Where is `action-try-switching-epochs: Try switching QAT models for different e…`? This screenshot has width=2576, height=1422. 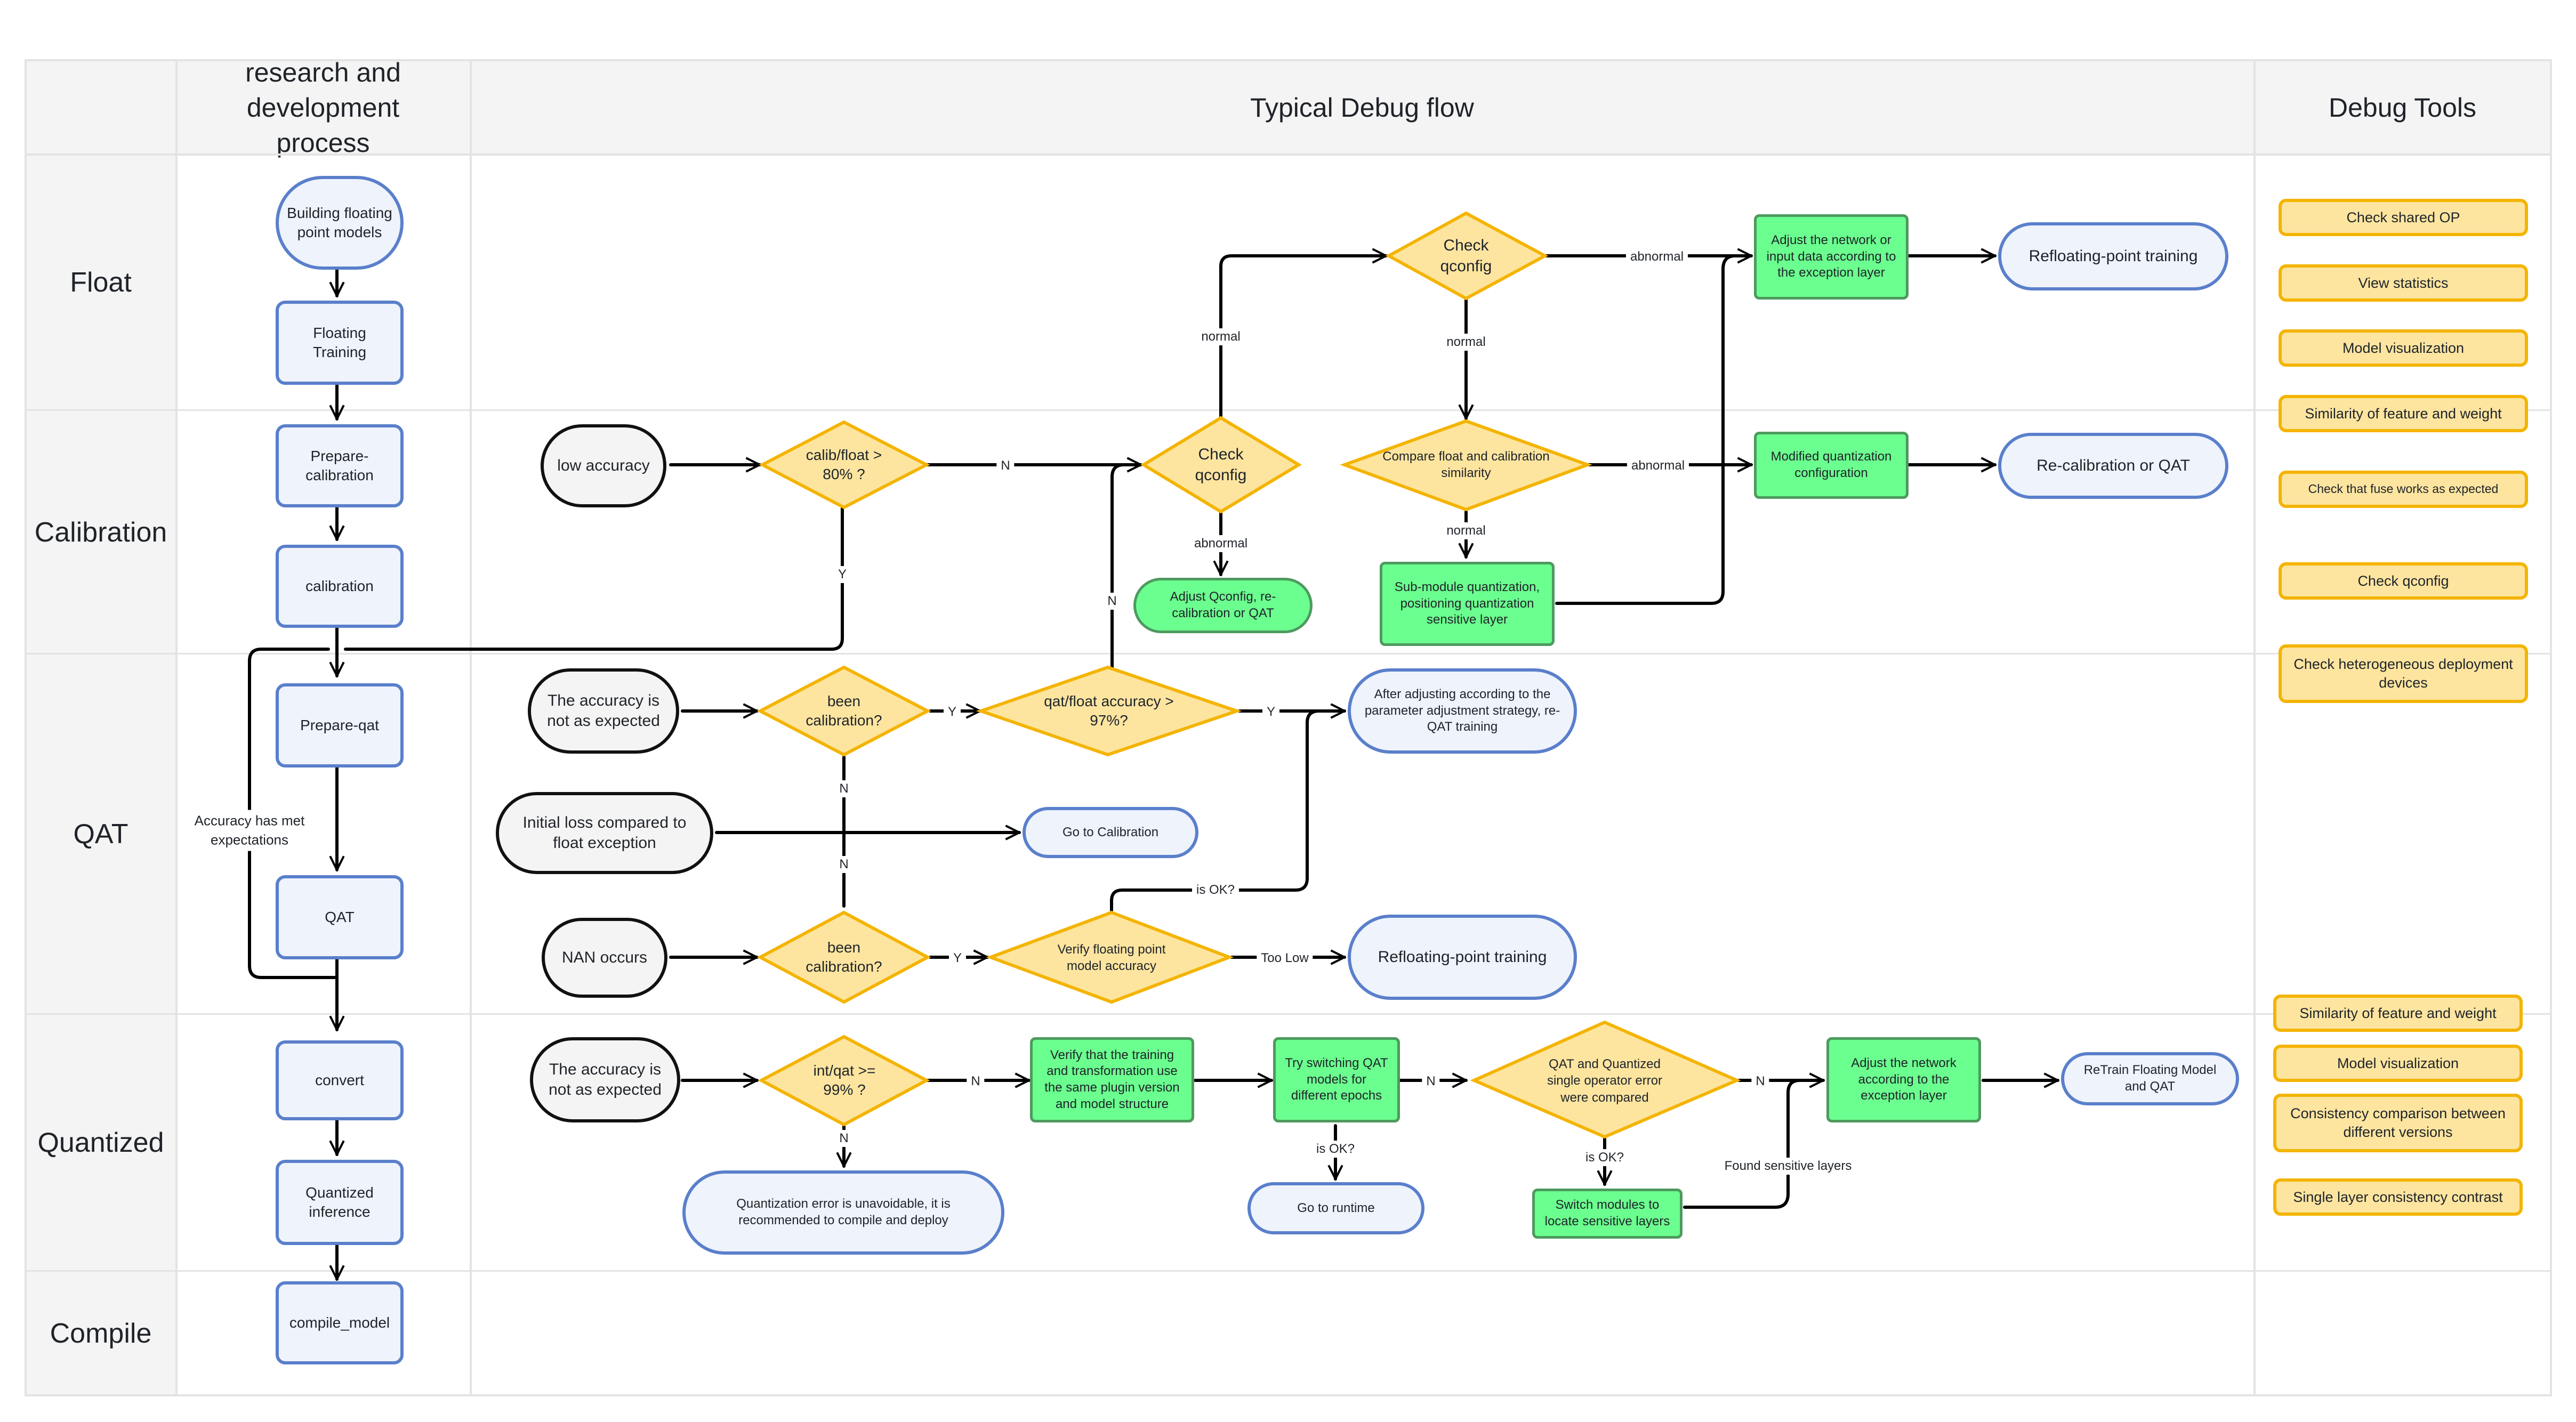 action-try-switching-epochs: Try switching QAT models for different e… is located at coordinates (1336, 1079).